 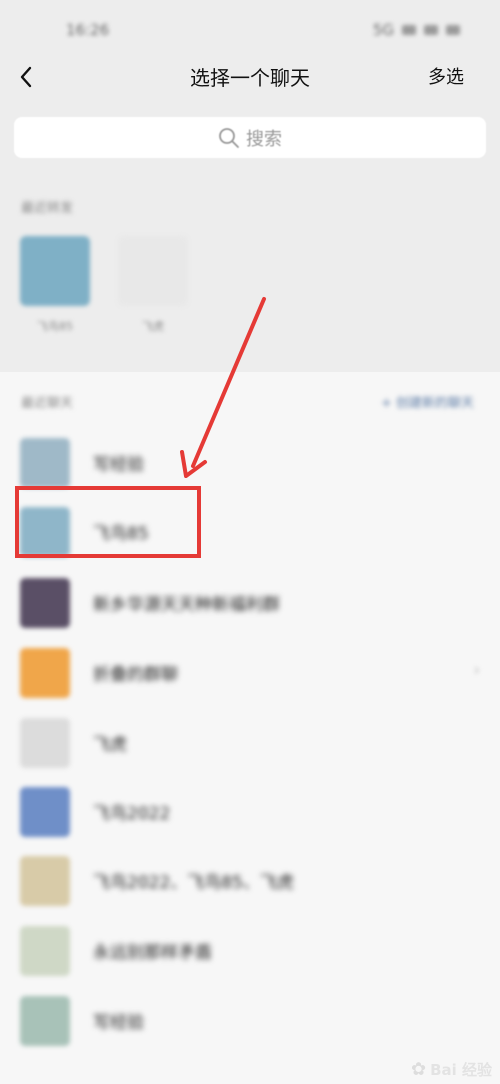 I want to click on create-new-chat-link: + 创建新的聊天, so click(x=427, y=401).